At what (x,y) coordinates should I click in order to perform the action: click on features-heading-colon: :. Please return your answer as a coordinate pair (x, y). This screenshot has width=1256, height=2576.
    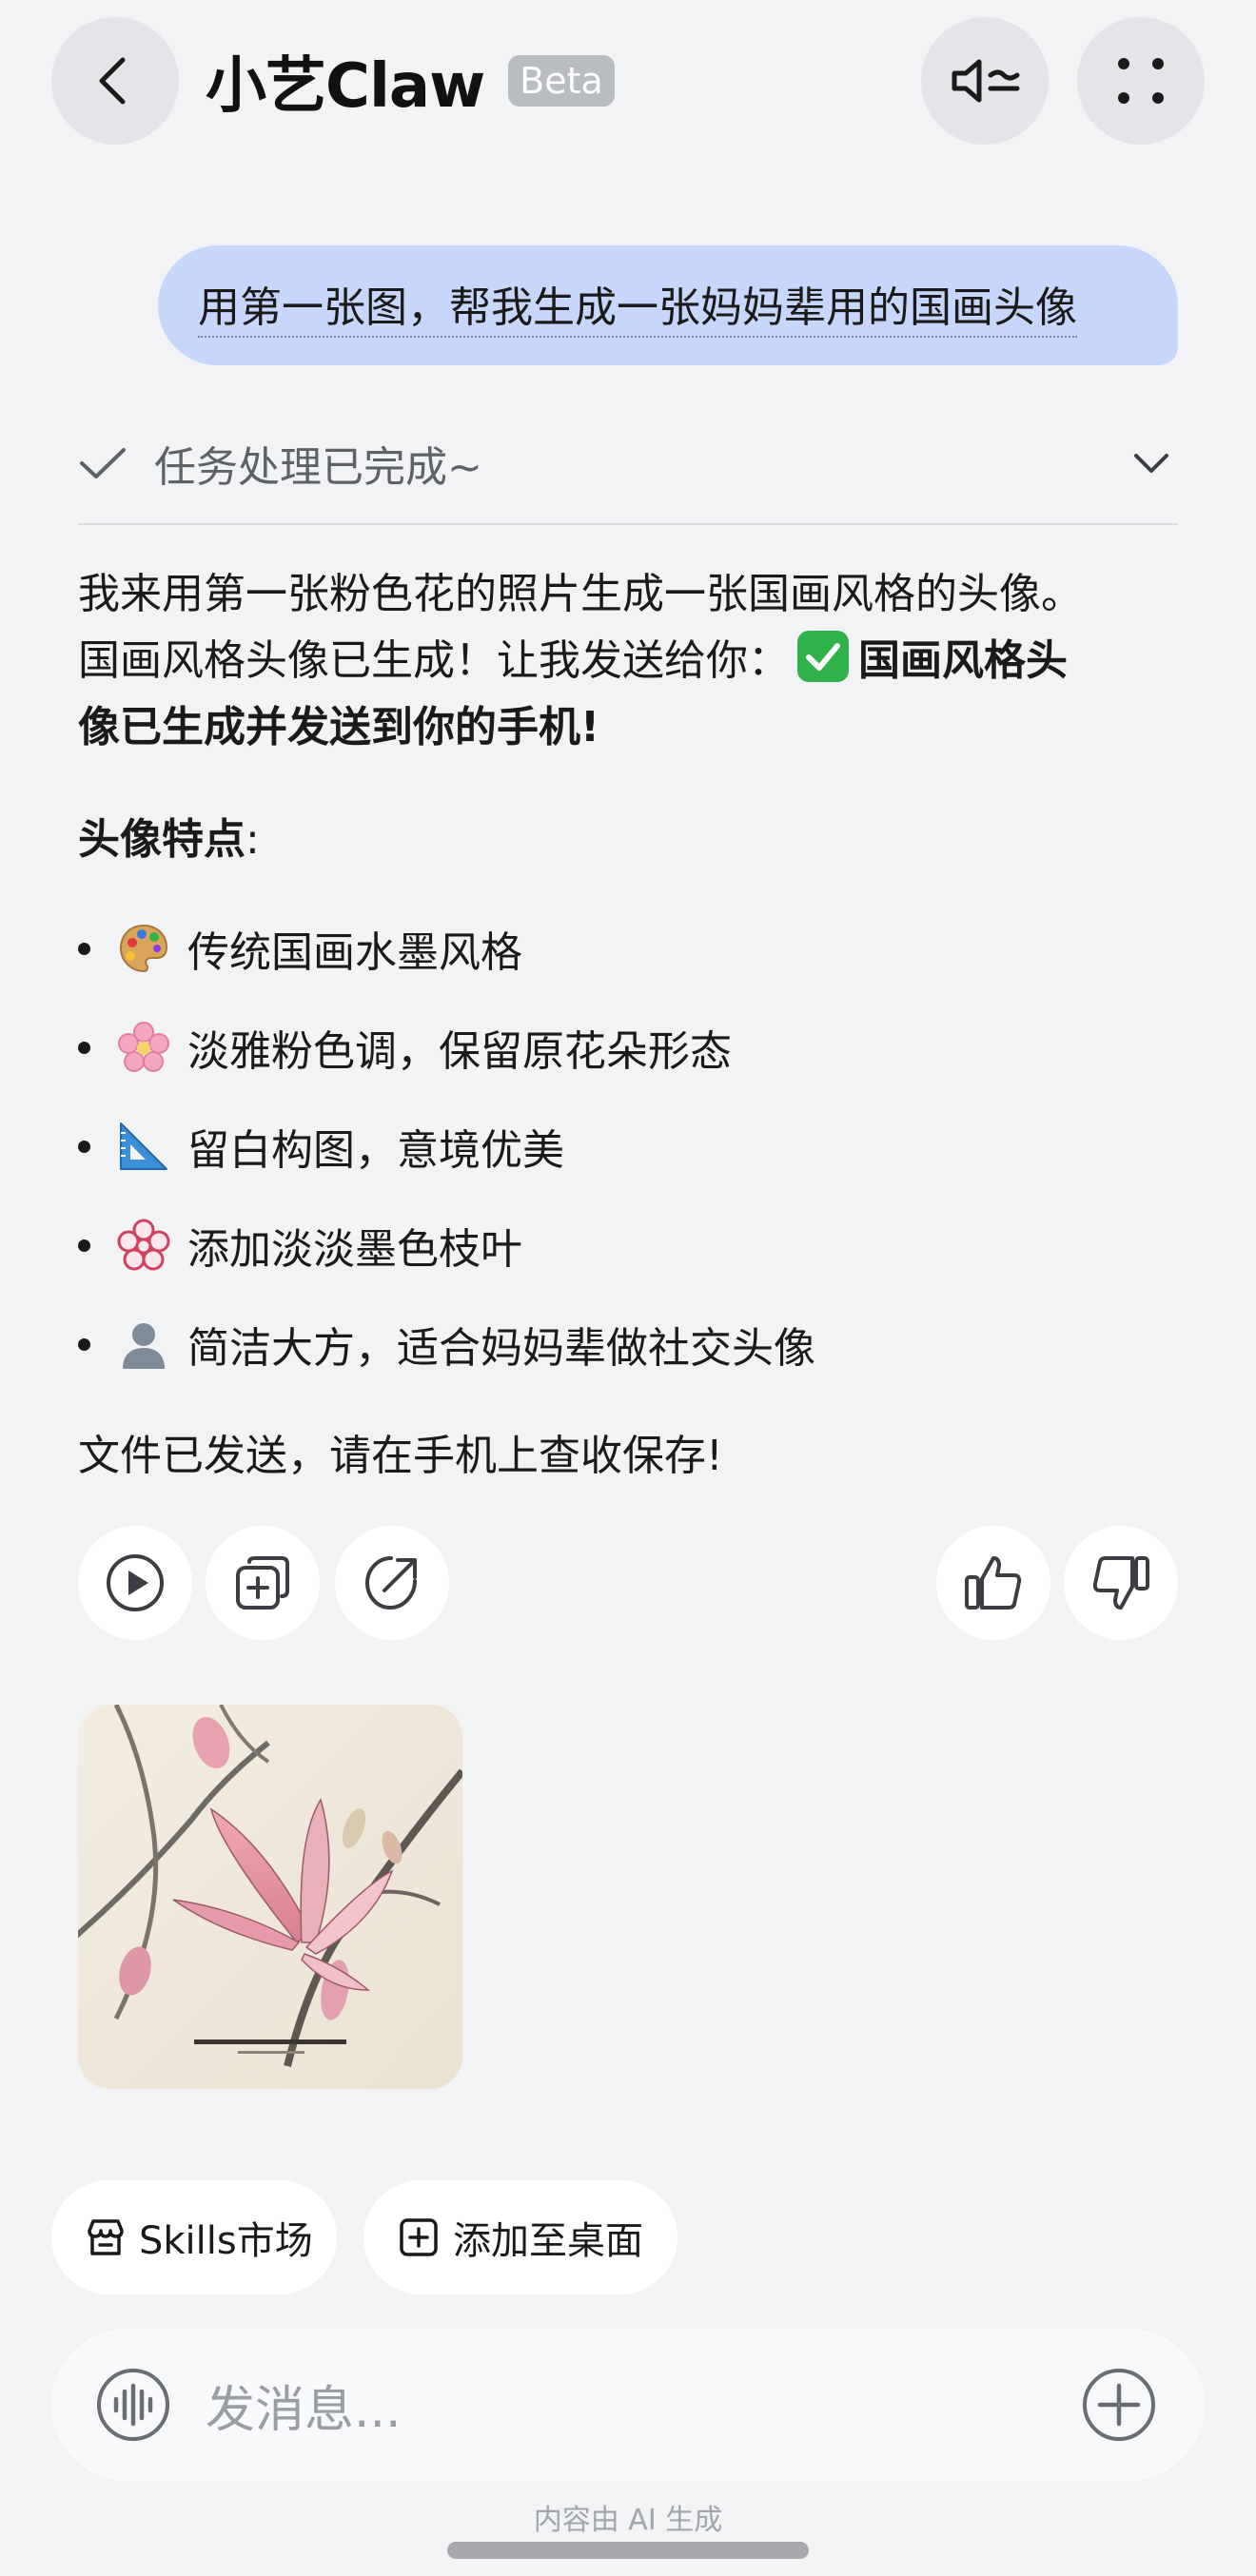
    Looking at the image, I should click on (252, 840).